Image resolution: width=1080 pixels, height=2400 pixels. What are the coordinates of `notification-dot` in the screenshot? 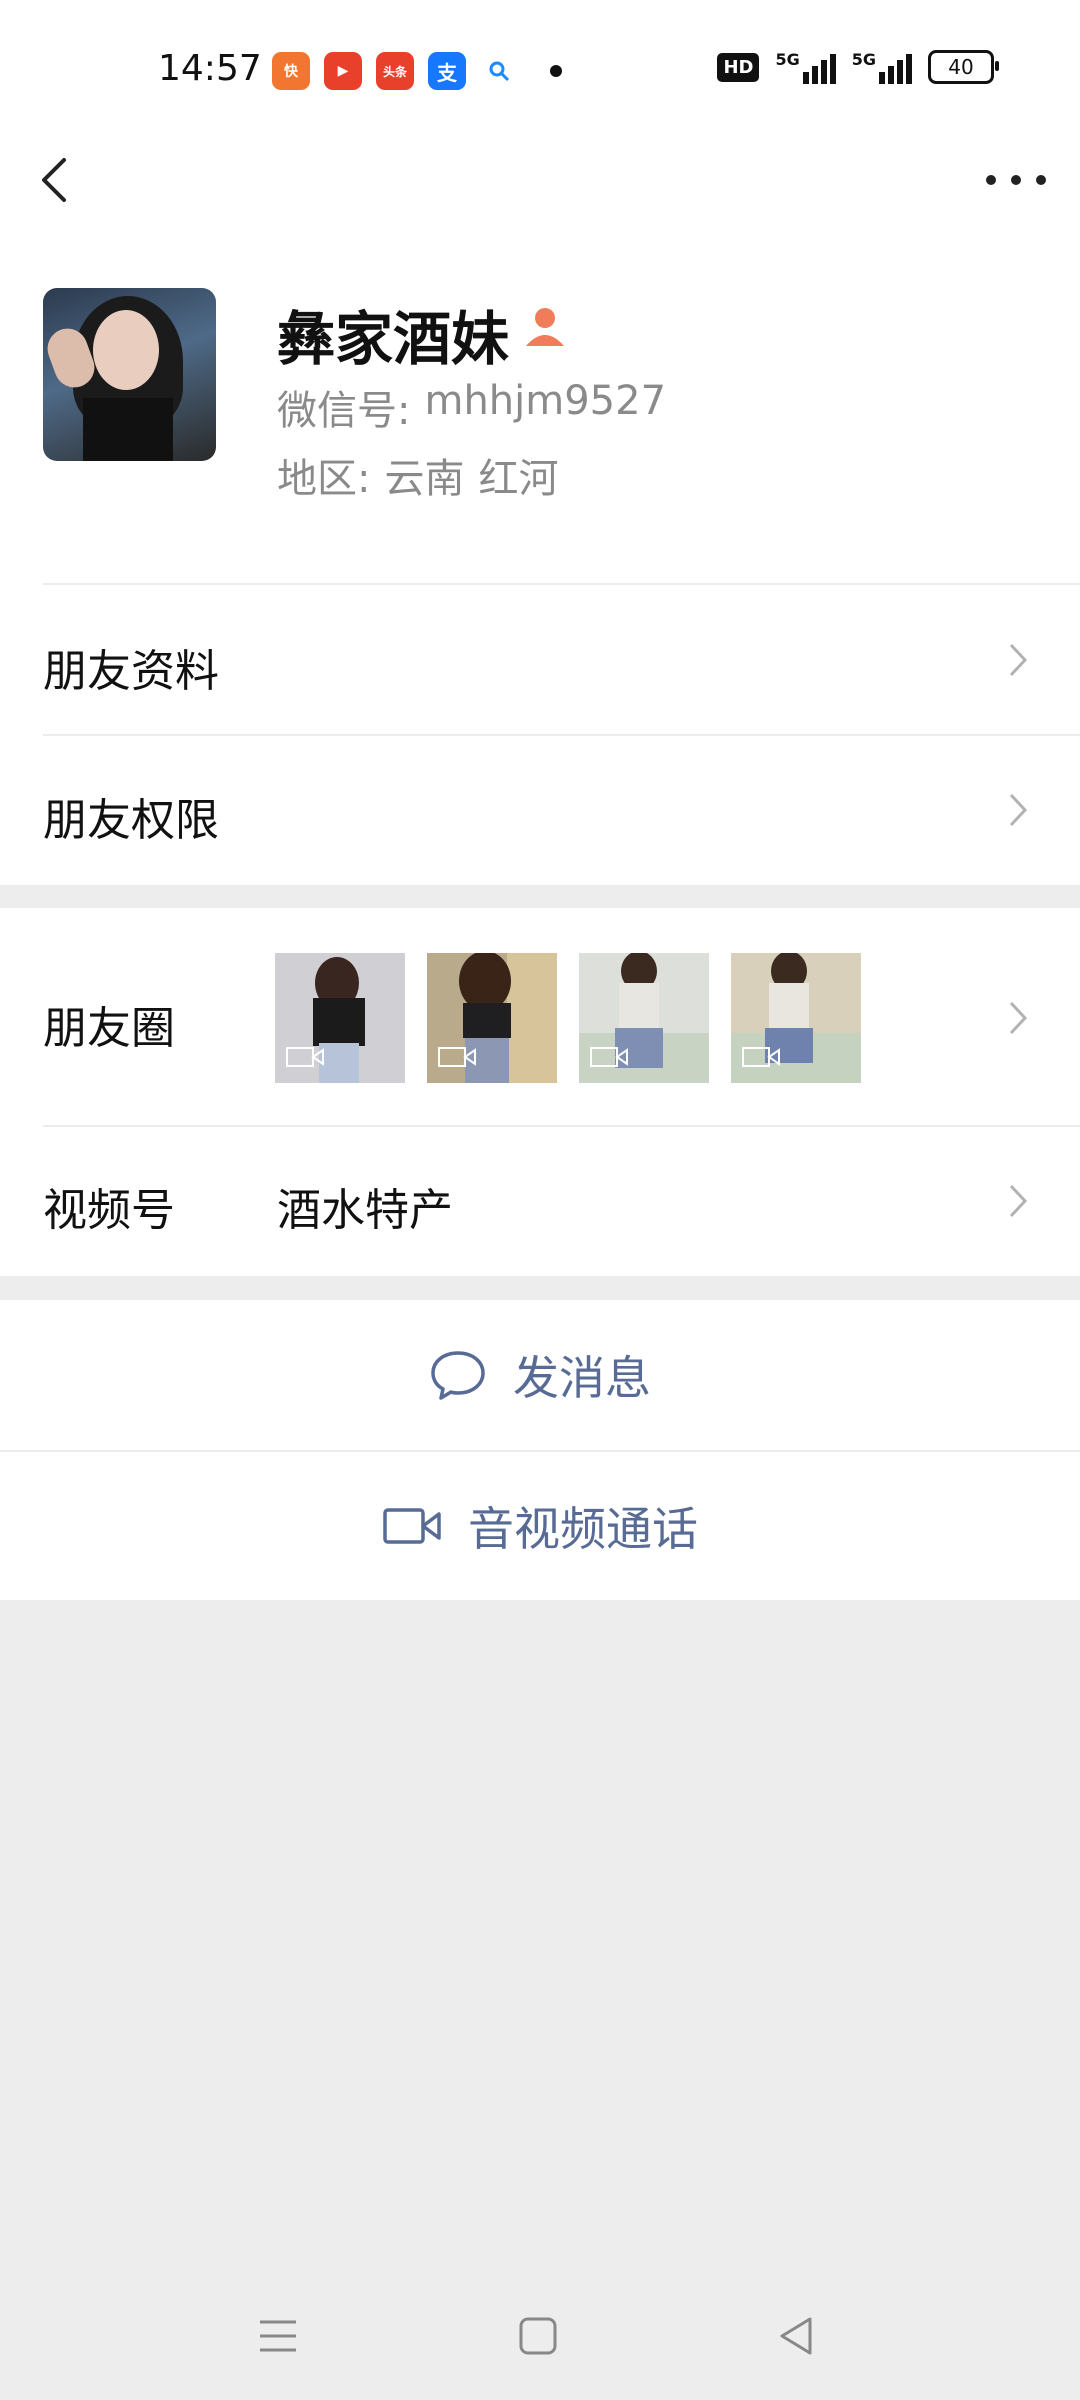 It's located at (556, 71).